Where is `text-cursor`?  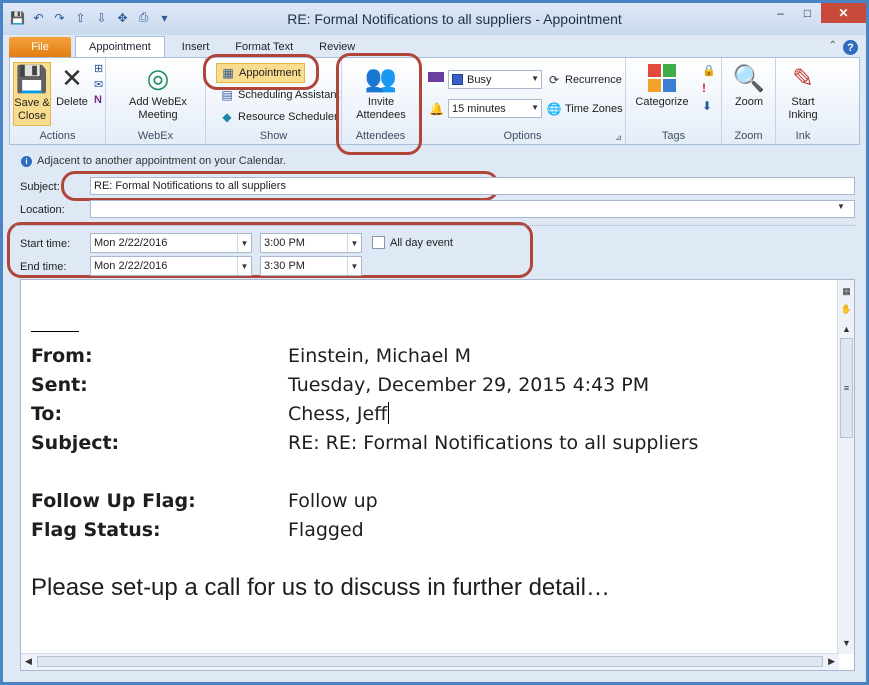
text-cursor is located at coordinates (389, 413).